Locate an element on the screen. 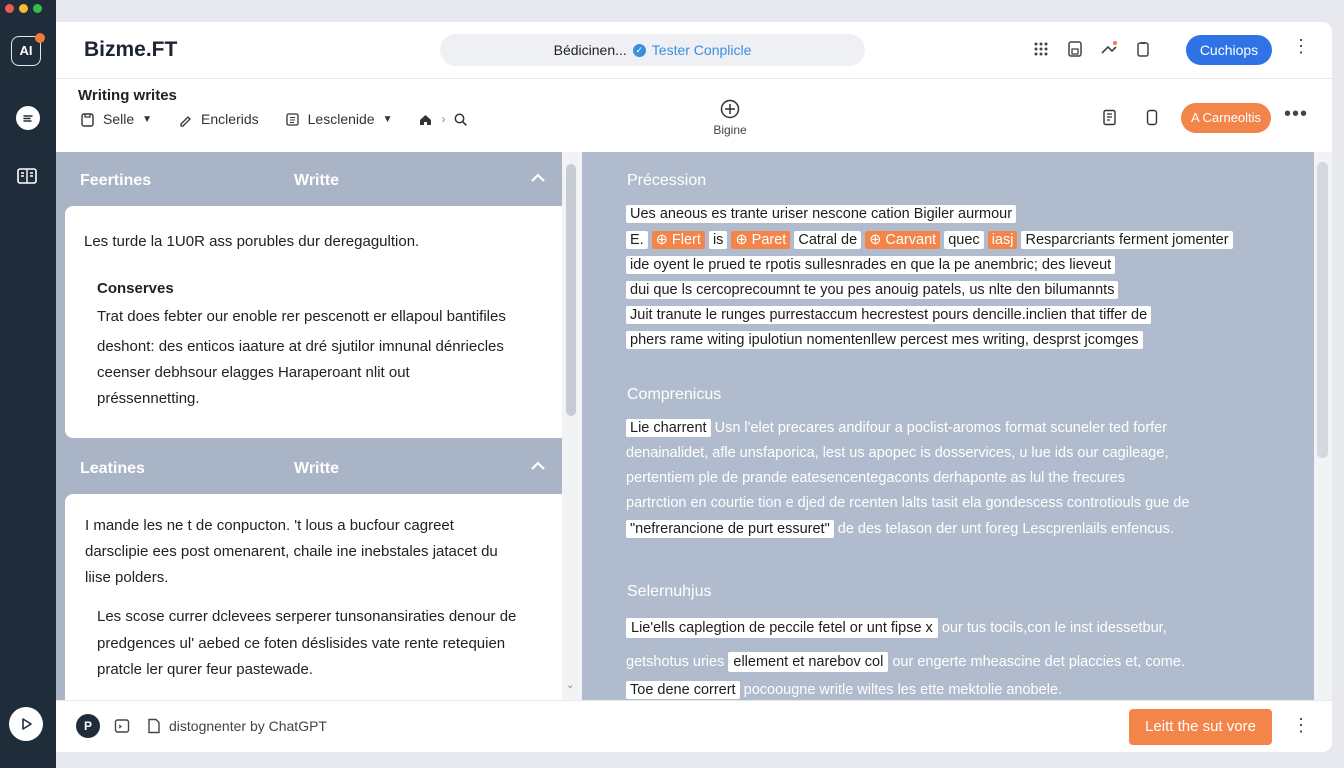 The image size is (1344, 768). search-icon is located at coordinates (460, 119).